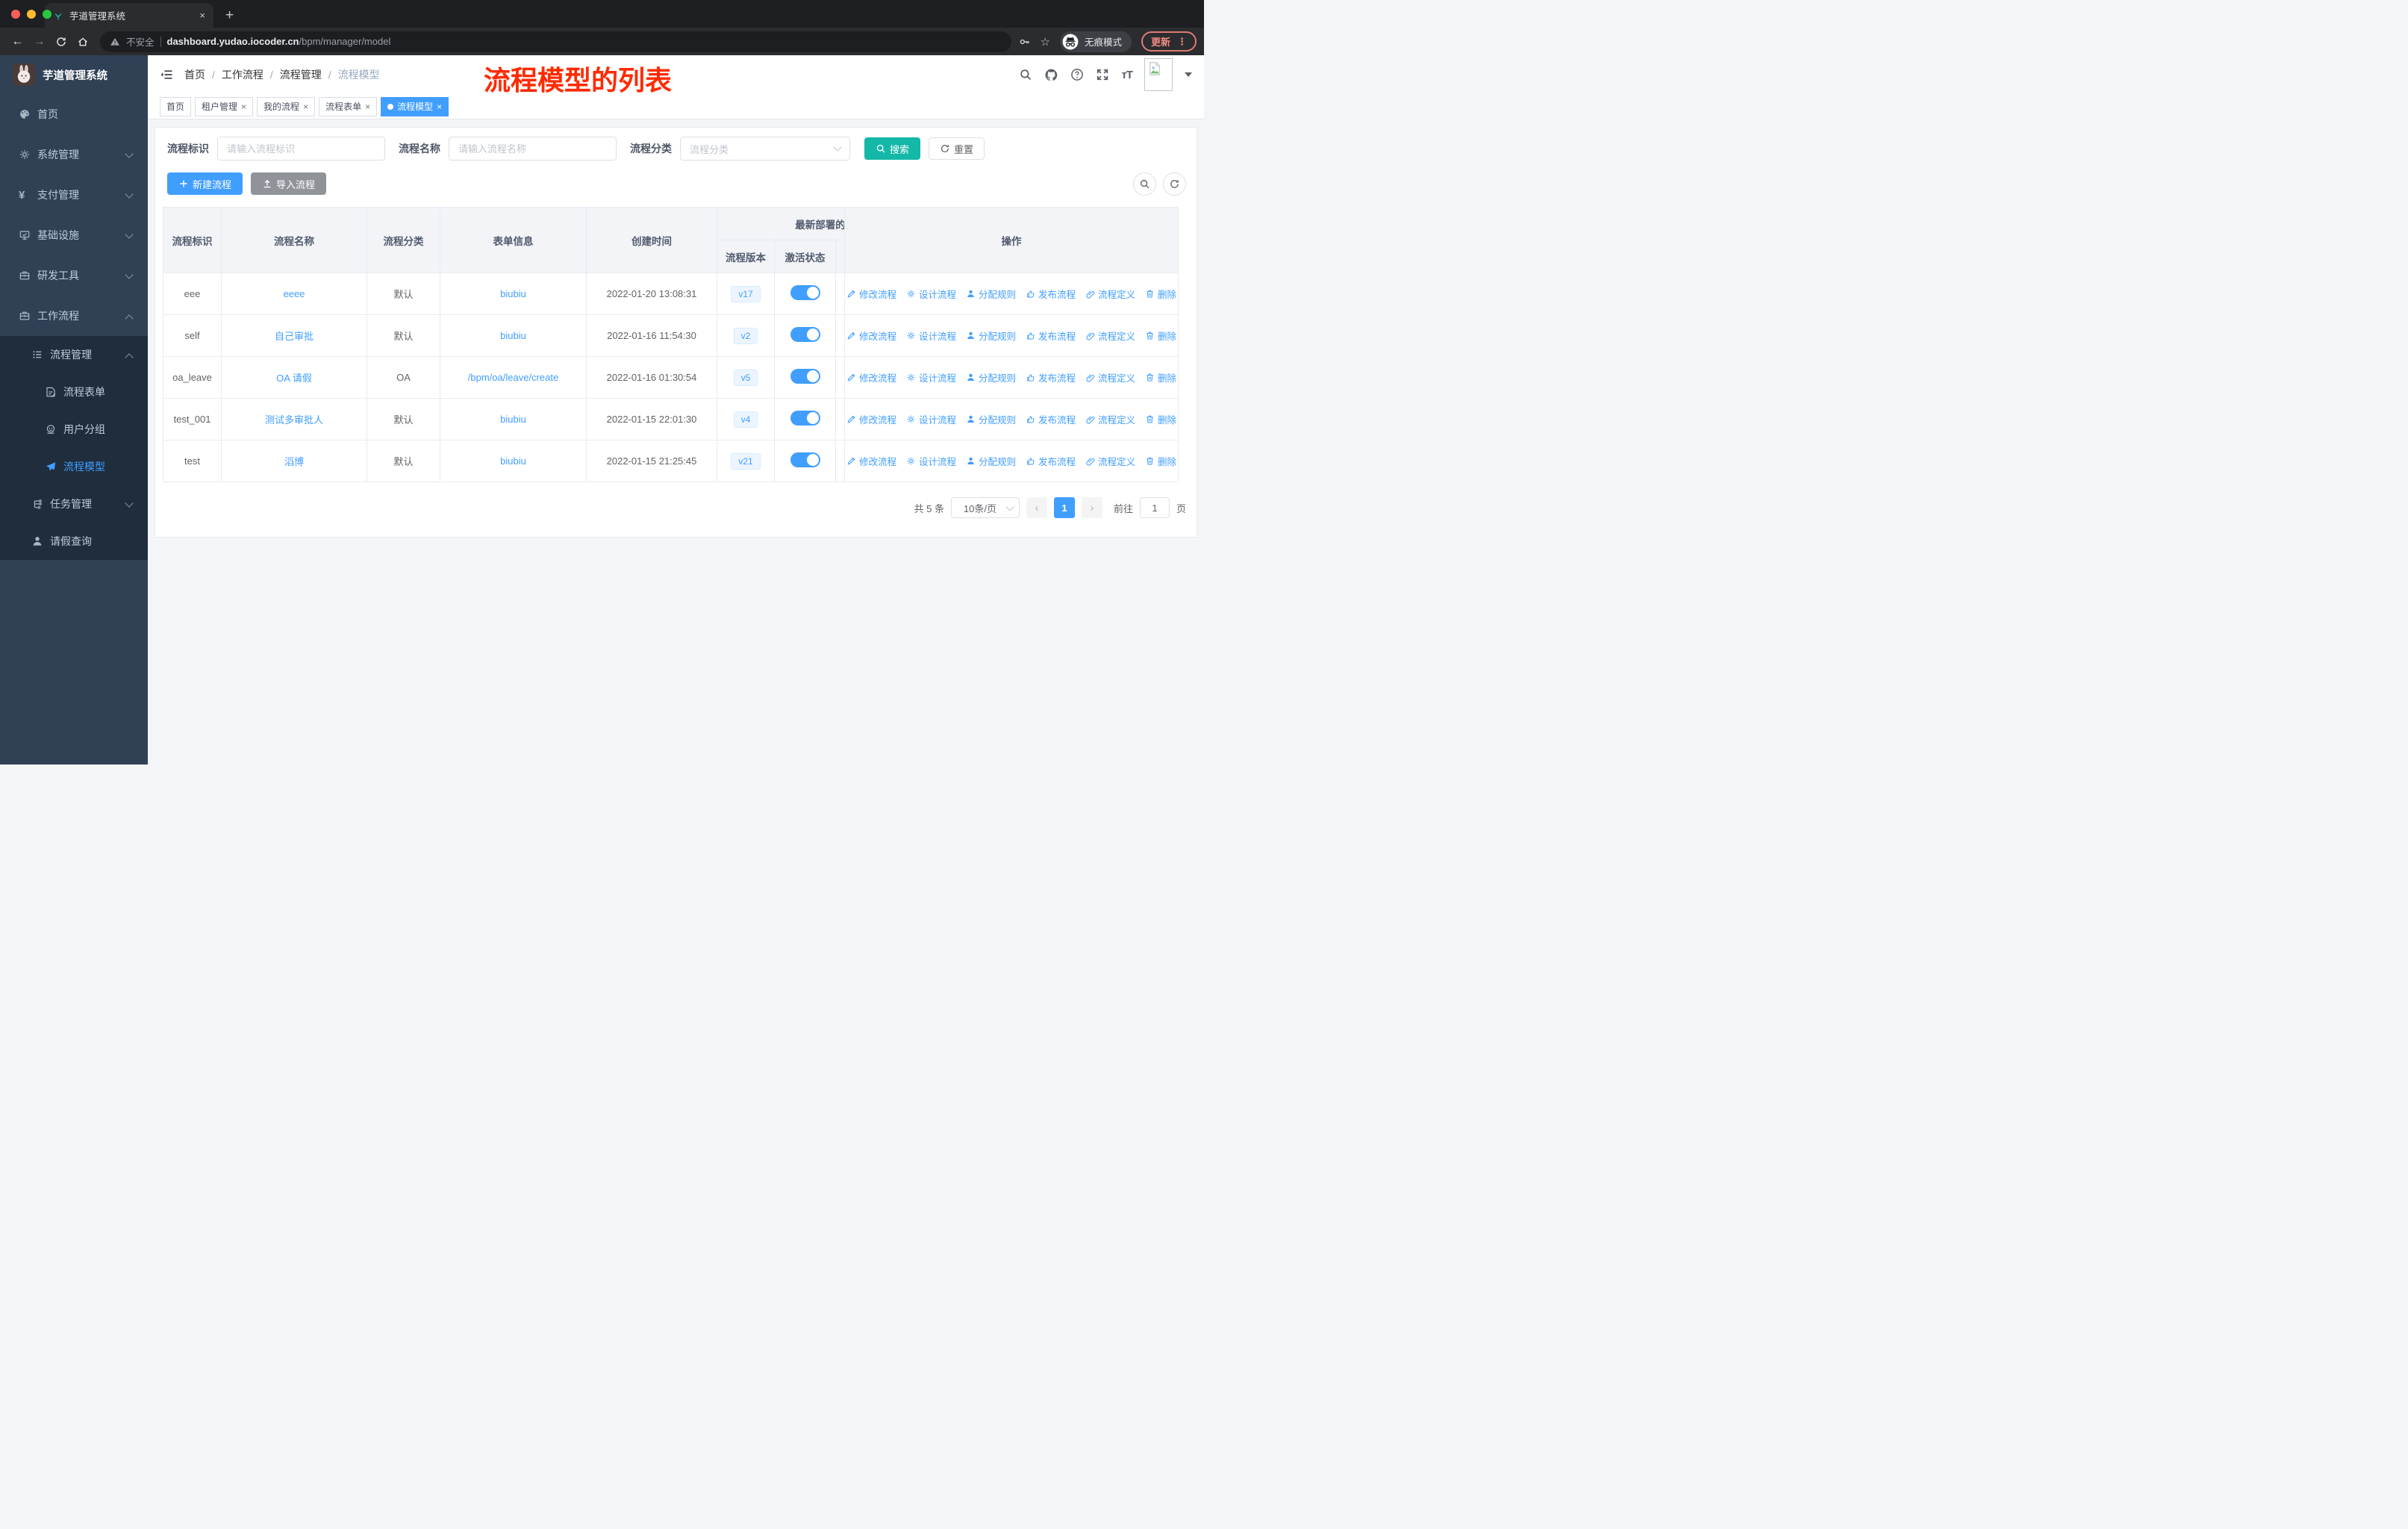 The height and width of the screenshot is (1529, 2408). Describe the element at coordinates (289, 184) in the screenshot. I see `import-process-button: 导入流程` at that location.